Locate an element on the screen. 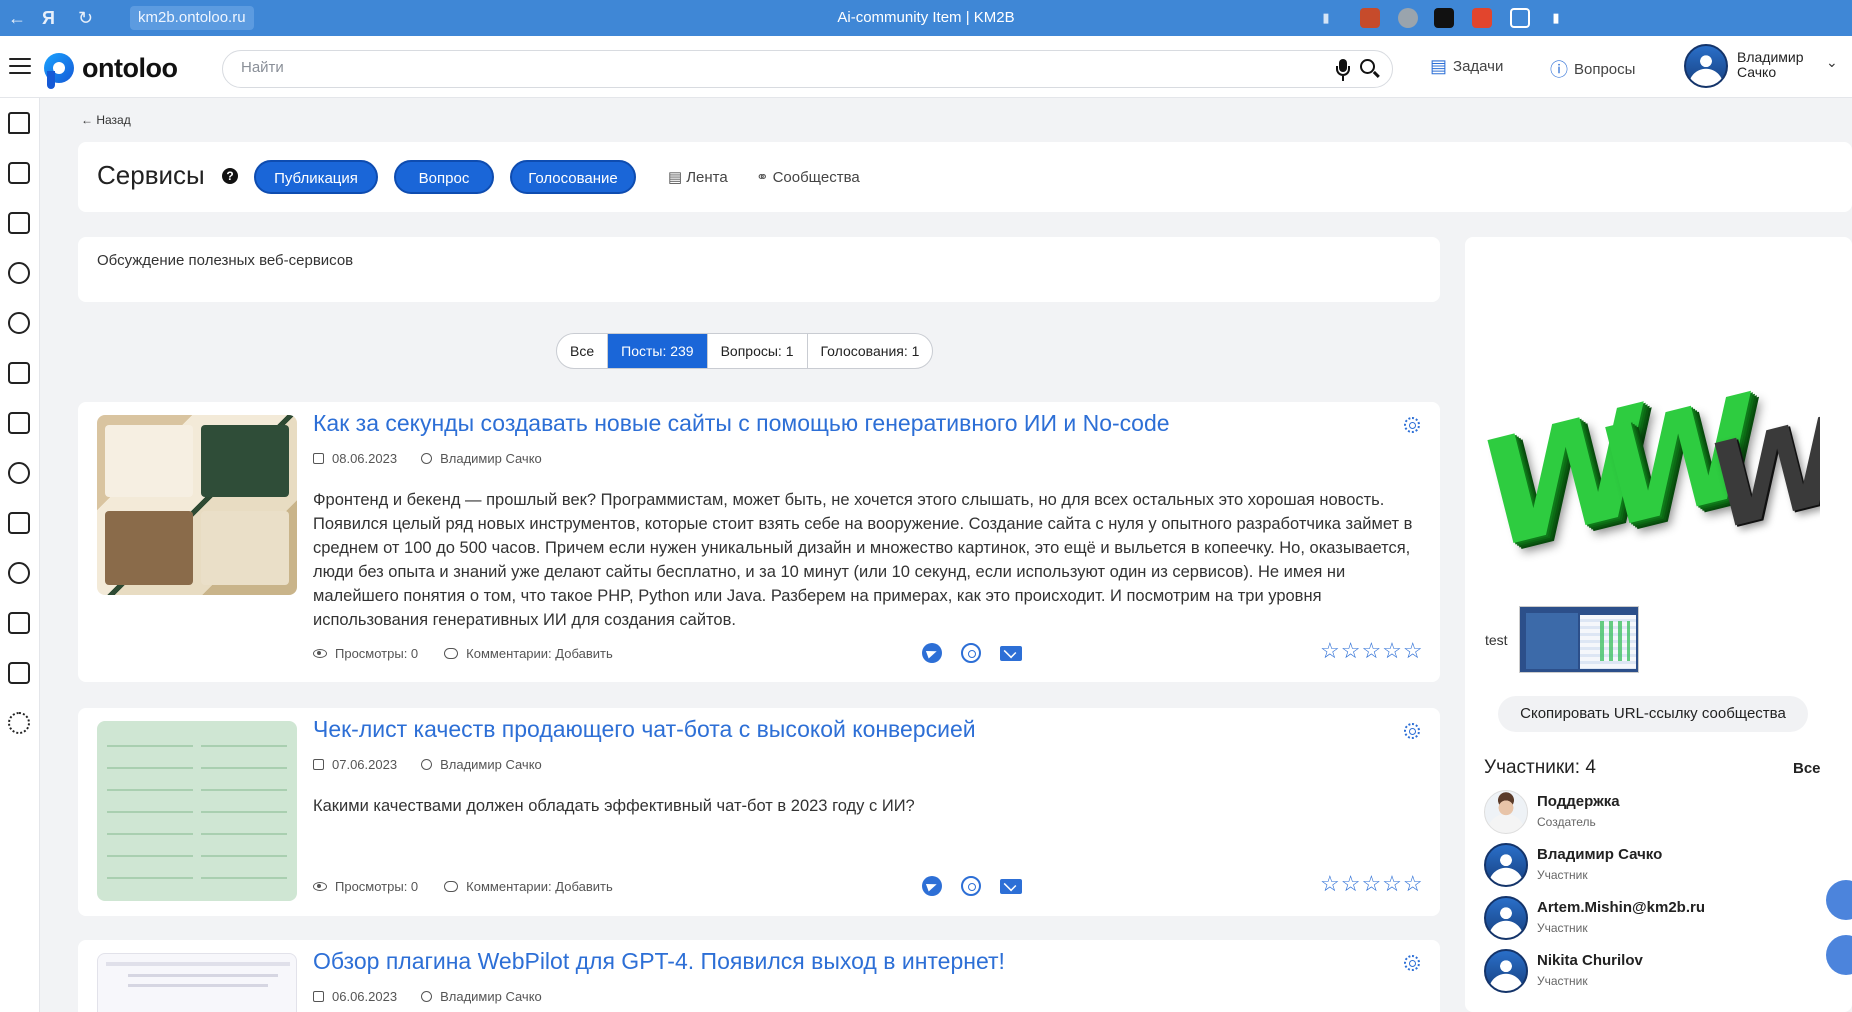 This screenshot has width=1852, height=1012. tab-posts: Посты: 239 is located at coordinates (658, 351).